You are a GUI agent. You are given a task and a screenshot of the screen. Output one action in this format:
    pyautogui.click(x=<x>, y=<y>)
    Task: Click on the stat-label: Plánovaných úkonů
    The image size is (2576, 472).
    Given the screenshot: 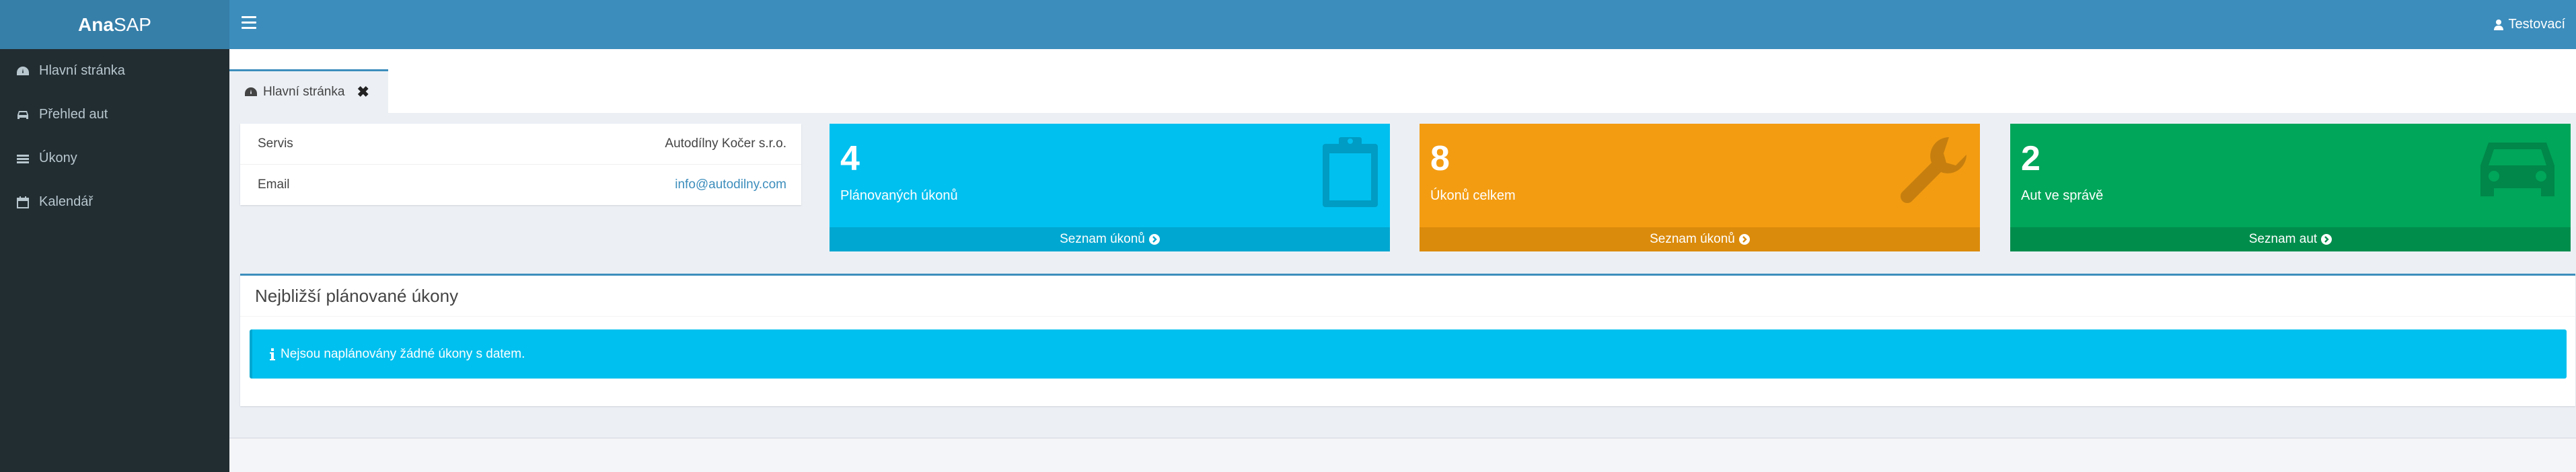 What is the action you would take?
    pyautogui.click(x=899, y=195)
    